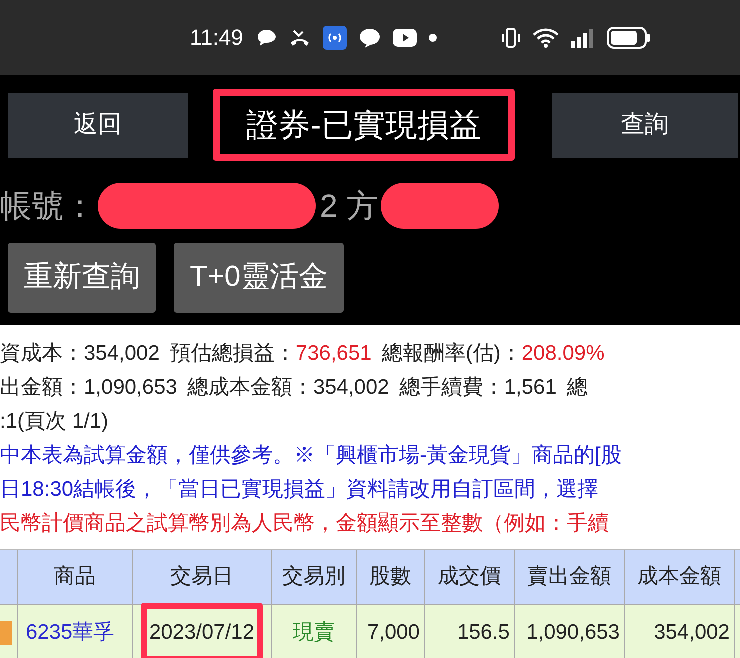 This screenshot has height=658, width=740. What do you see at coordinates (546, 38) in the screenshot?
I see `wifi-icon` at bounding box center [546, 38].